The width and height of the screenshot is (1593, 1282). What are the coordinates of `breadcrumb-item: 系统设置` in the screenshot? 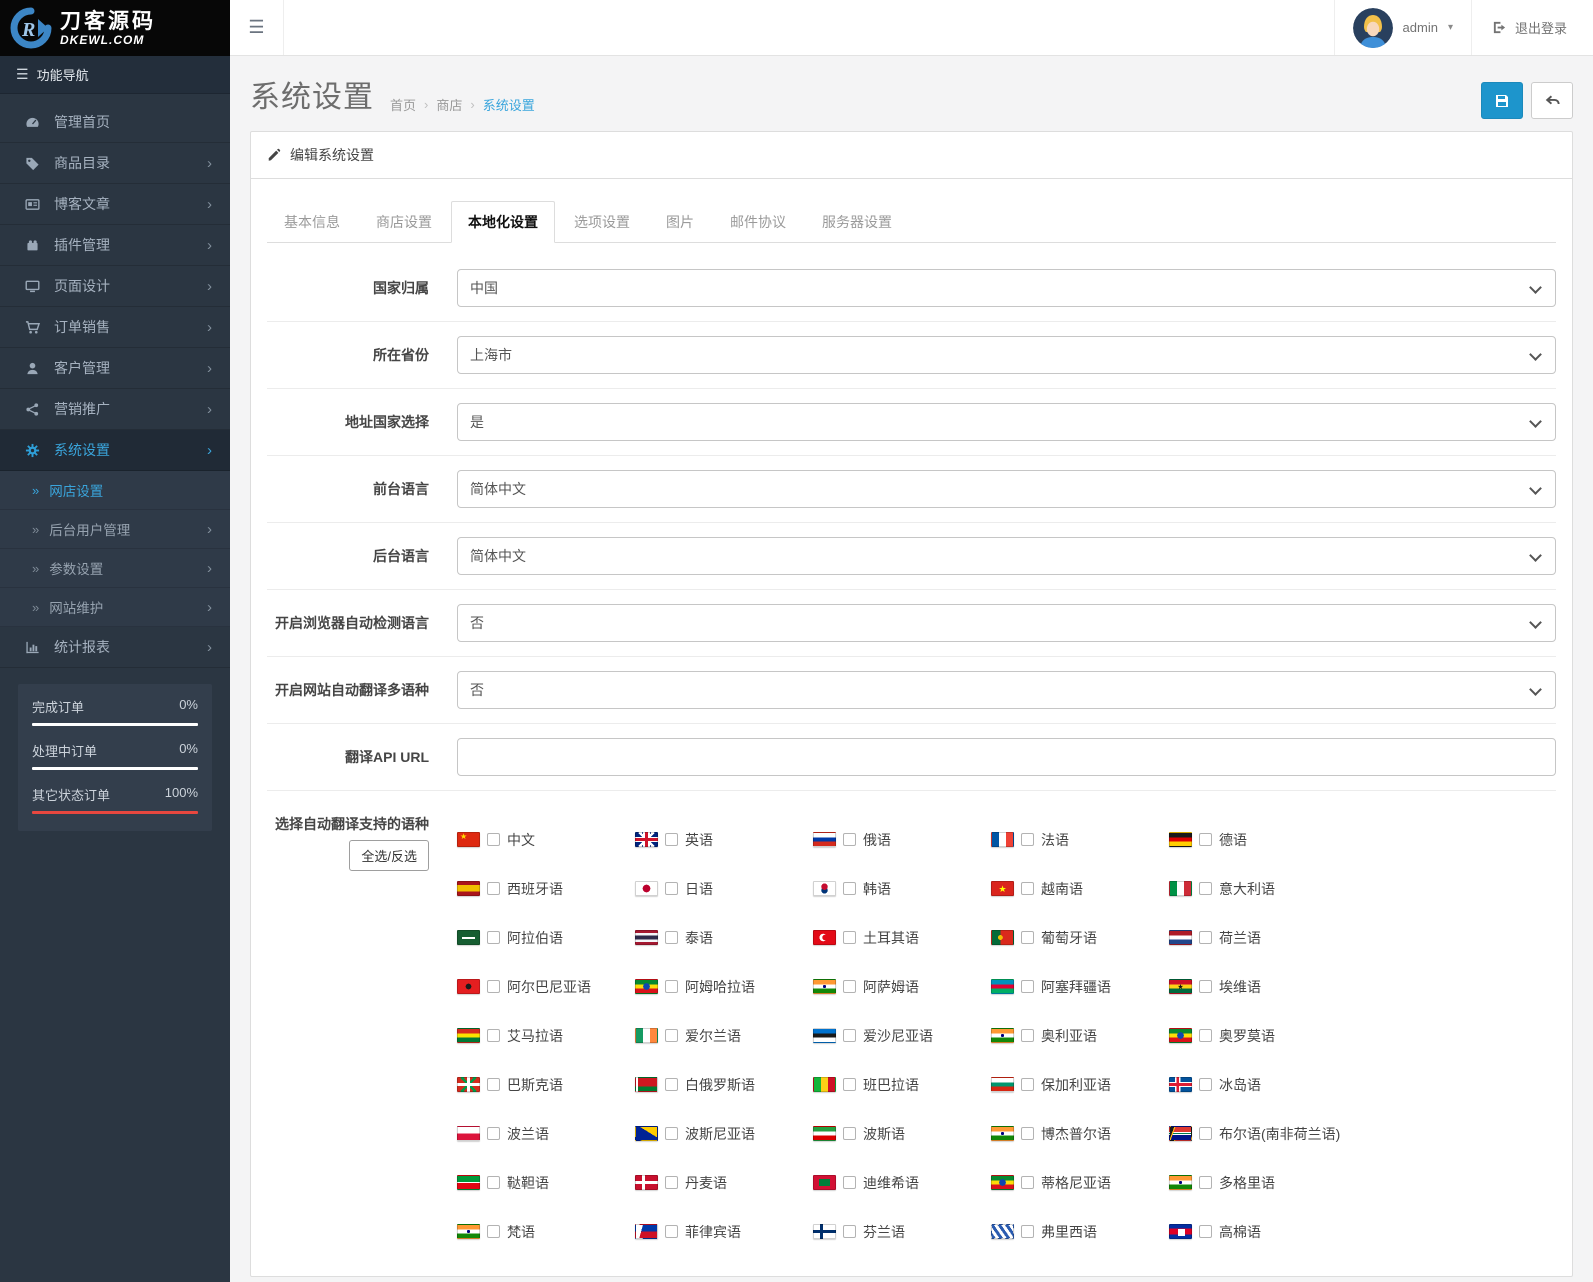 It's located at (509, 104).